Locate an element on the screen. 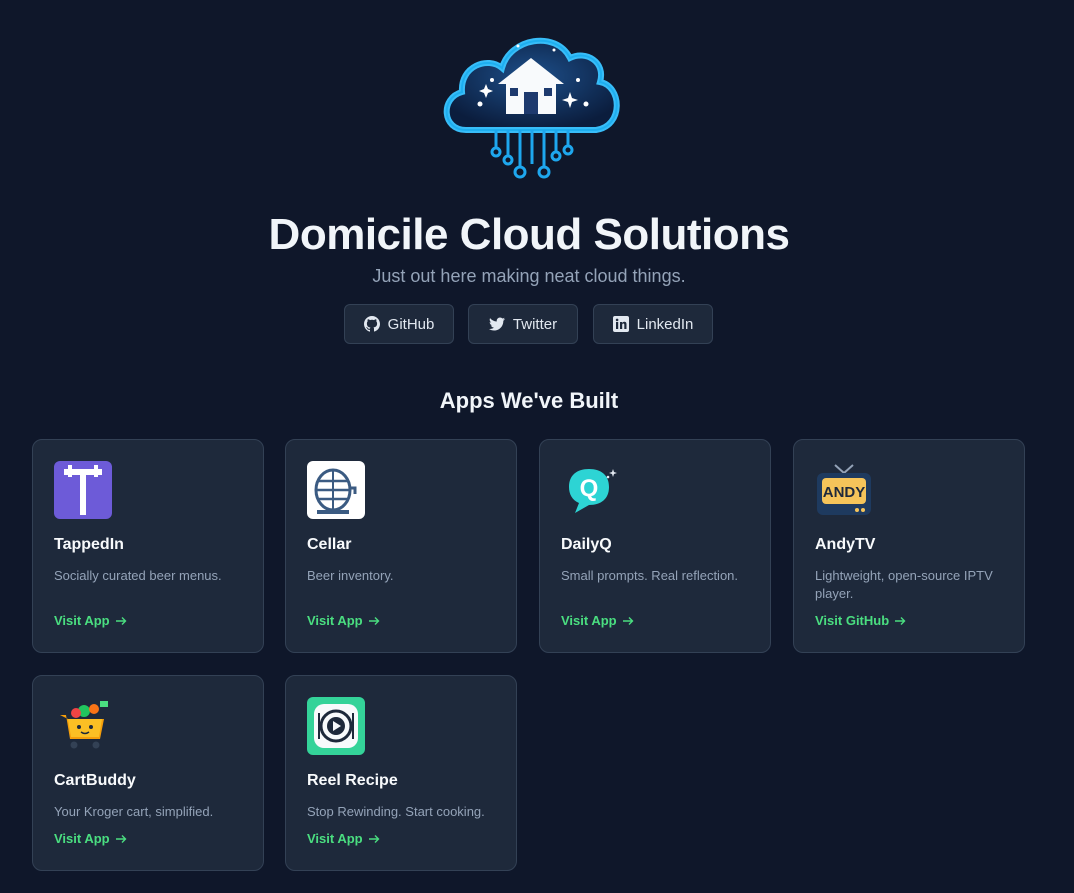 The height and width of the screenshot is (893, 1074). app-description: Stop Rewinding. Start cooking. is located at coordinates (396, 811).